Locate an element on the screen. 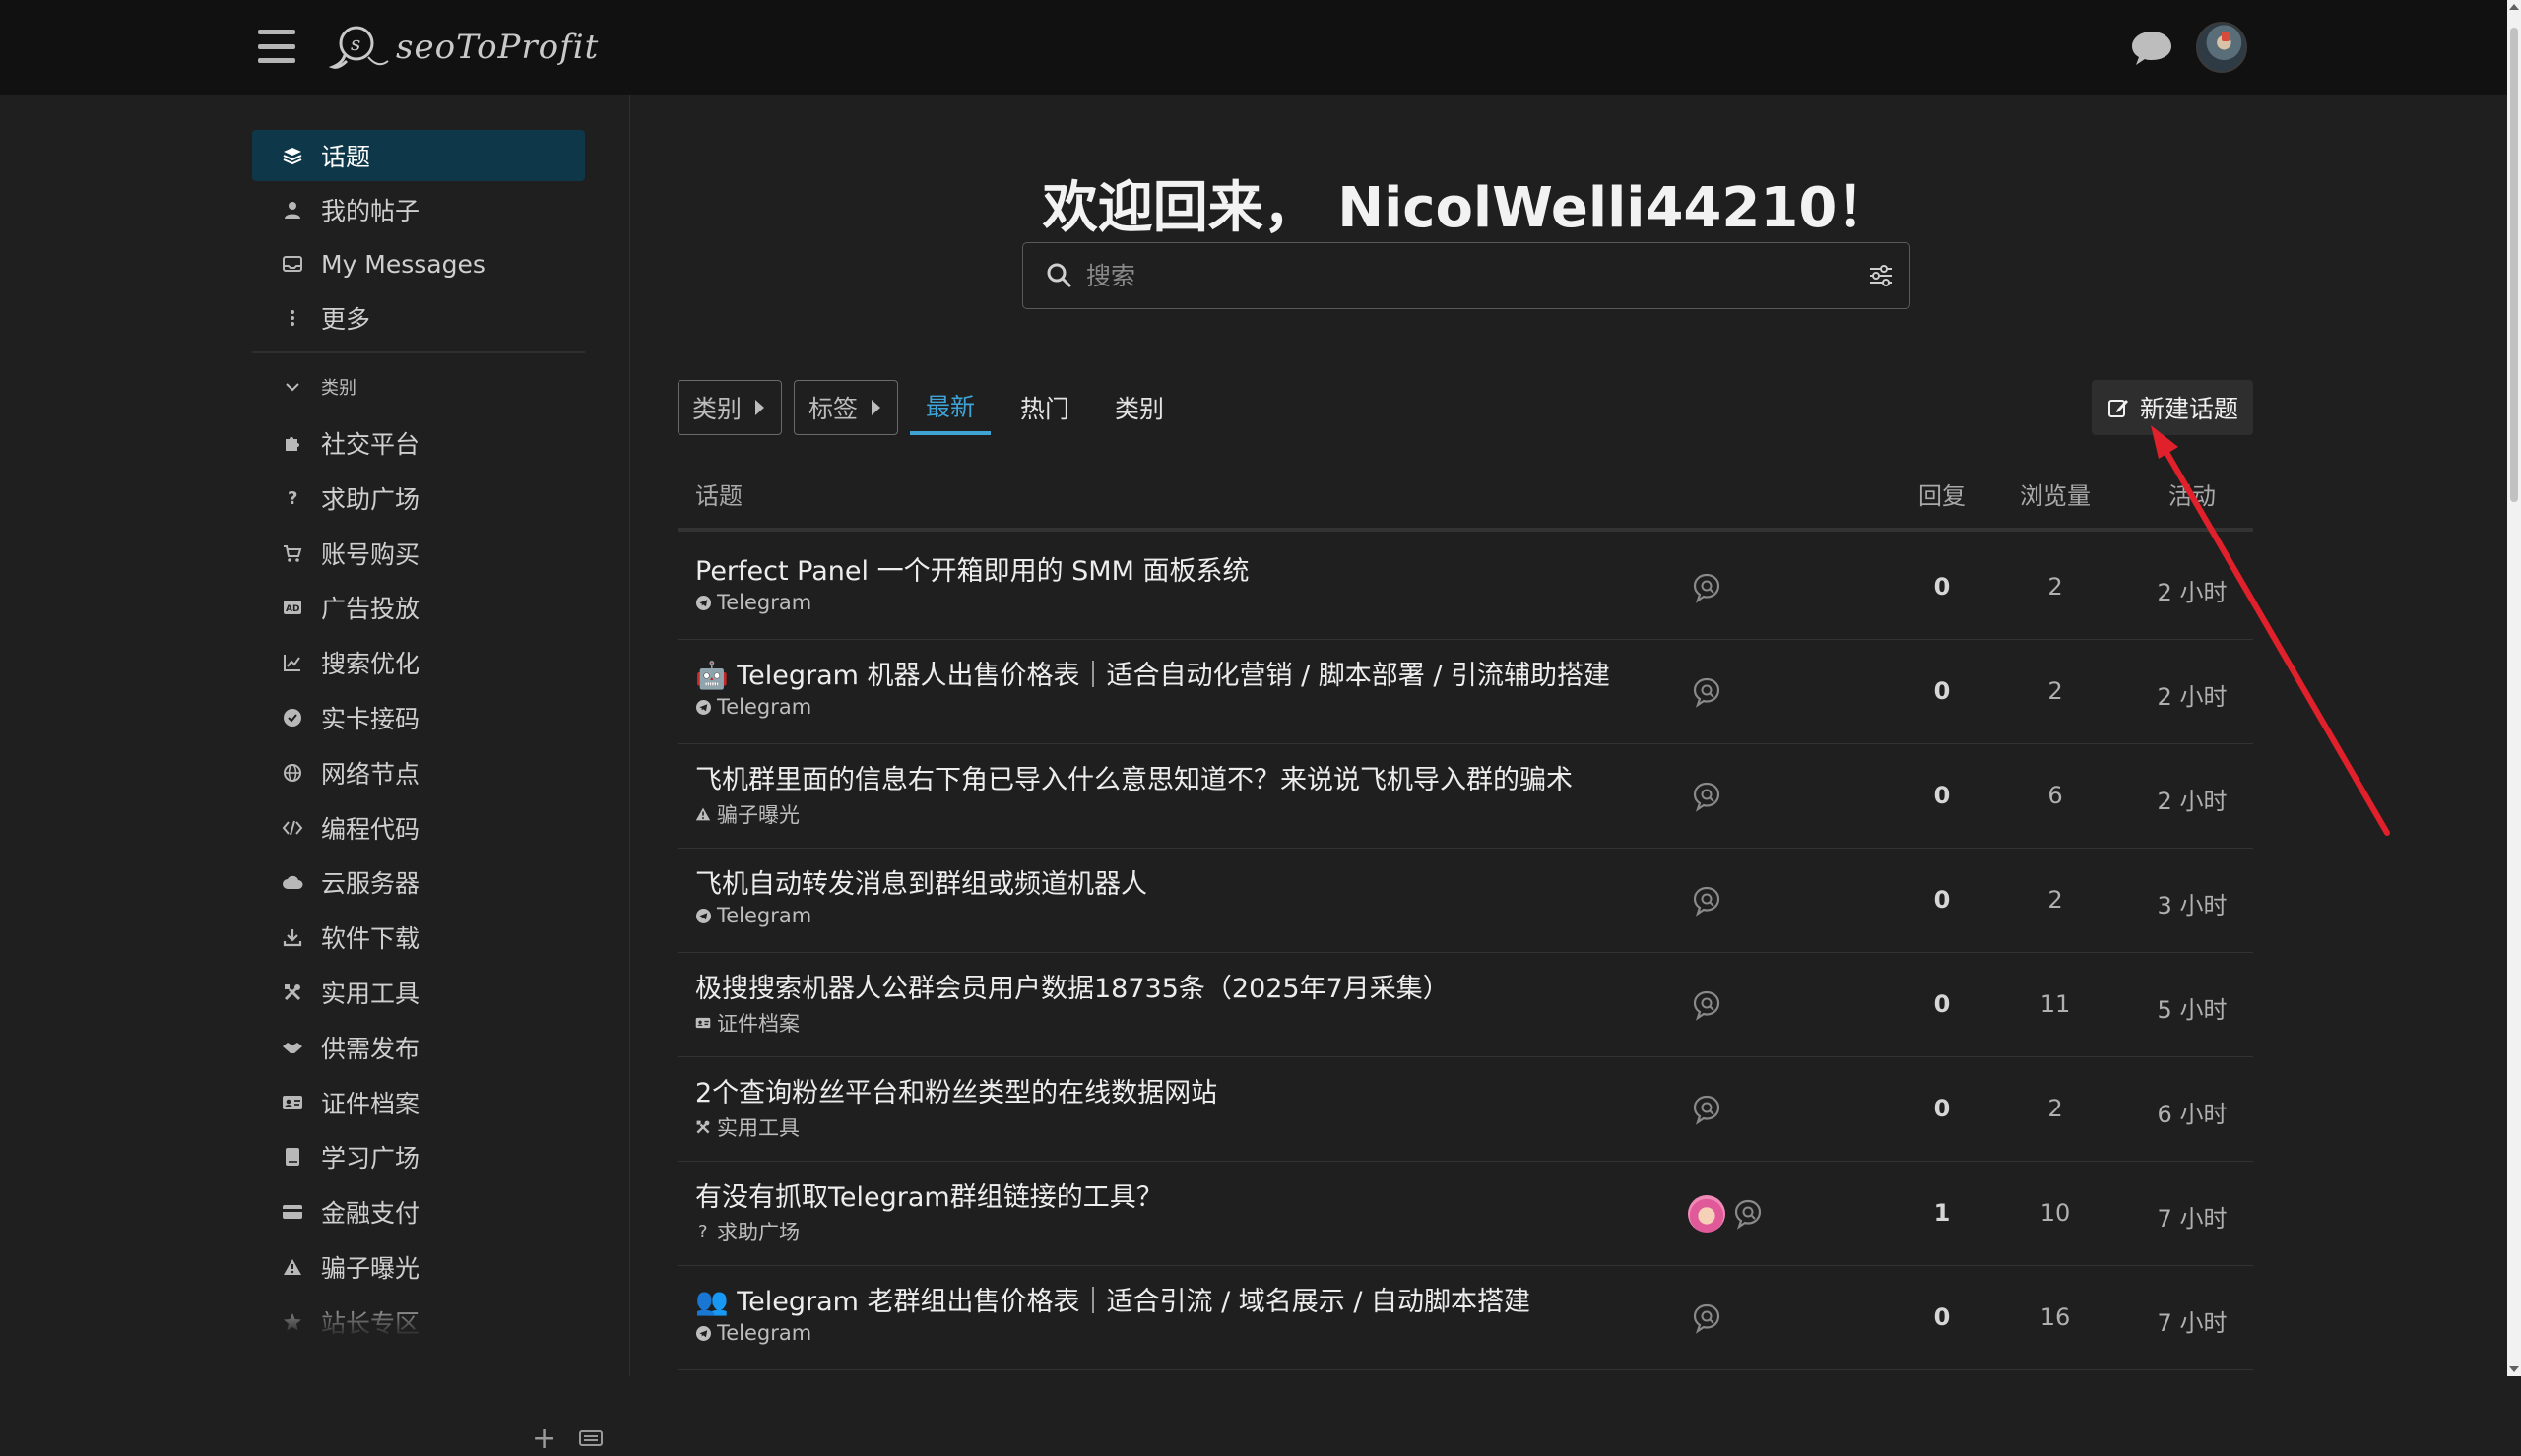 This screenshot has height=1456, width=2521. column-replies: 回复 is located at coordinates (1942, 493).